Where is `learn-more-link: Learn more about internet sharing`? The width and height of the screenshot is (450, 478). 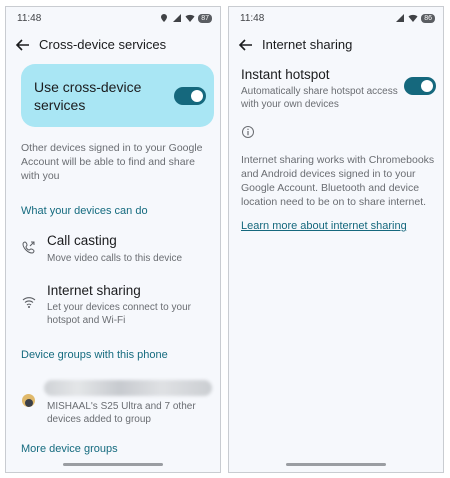
learn-more-link: Learn more about internet sharing is located at coordinates (324, 226).